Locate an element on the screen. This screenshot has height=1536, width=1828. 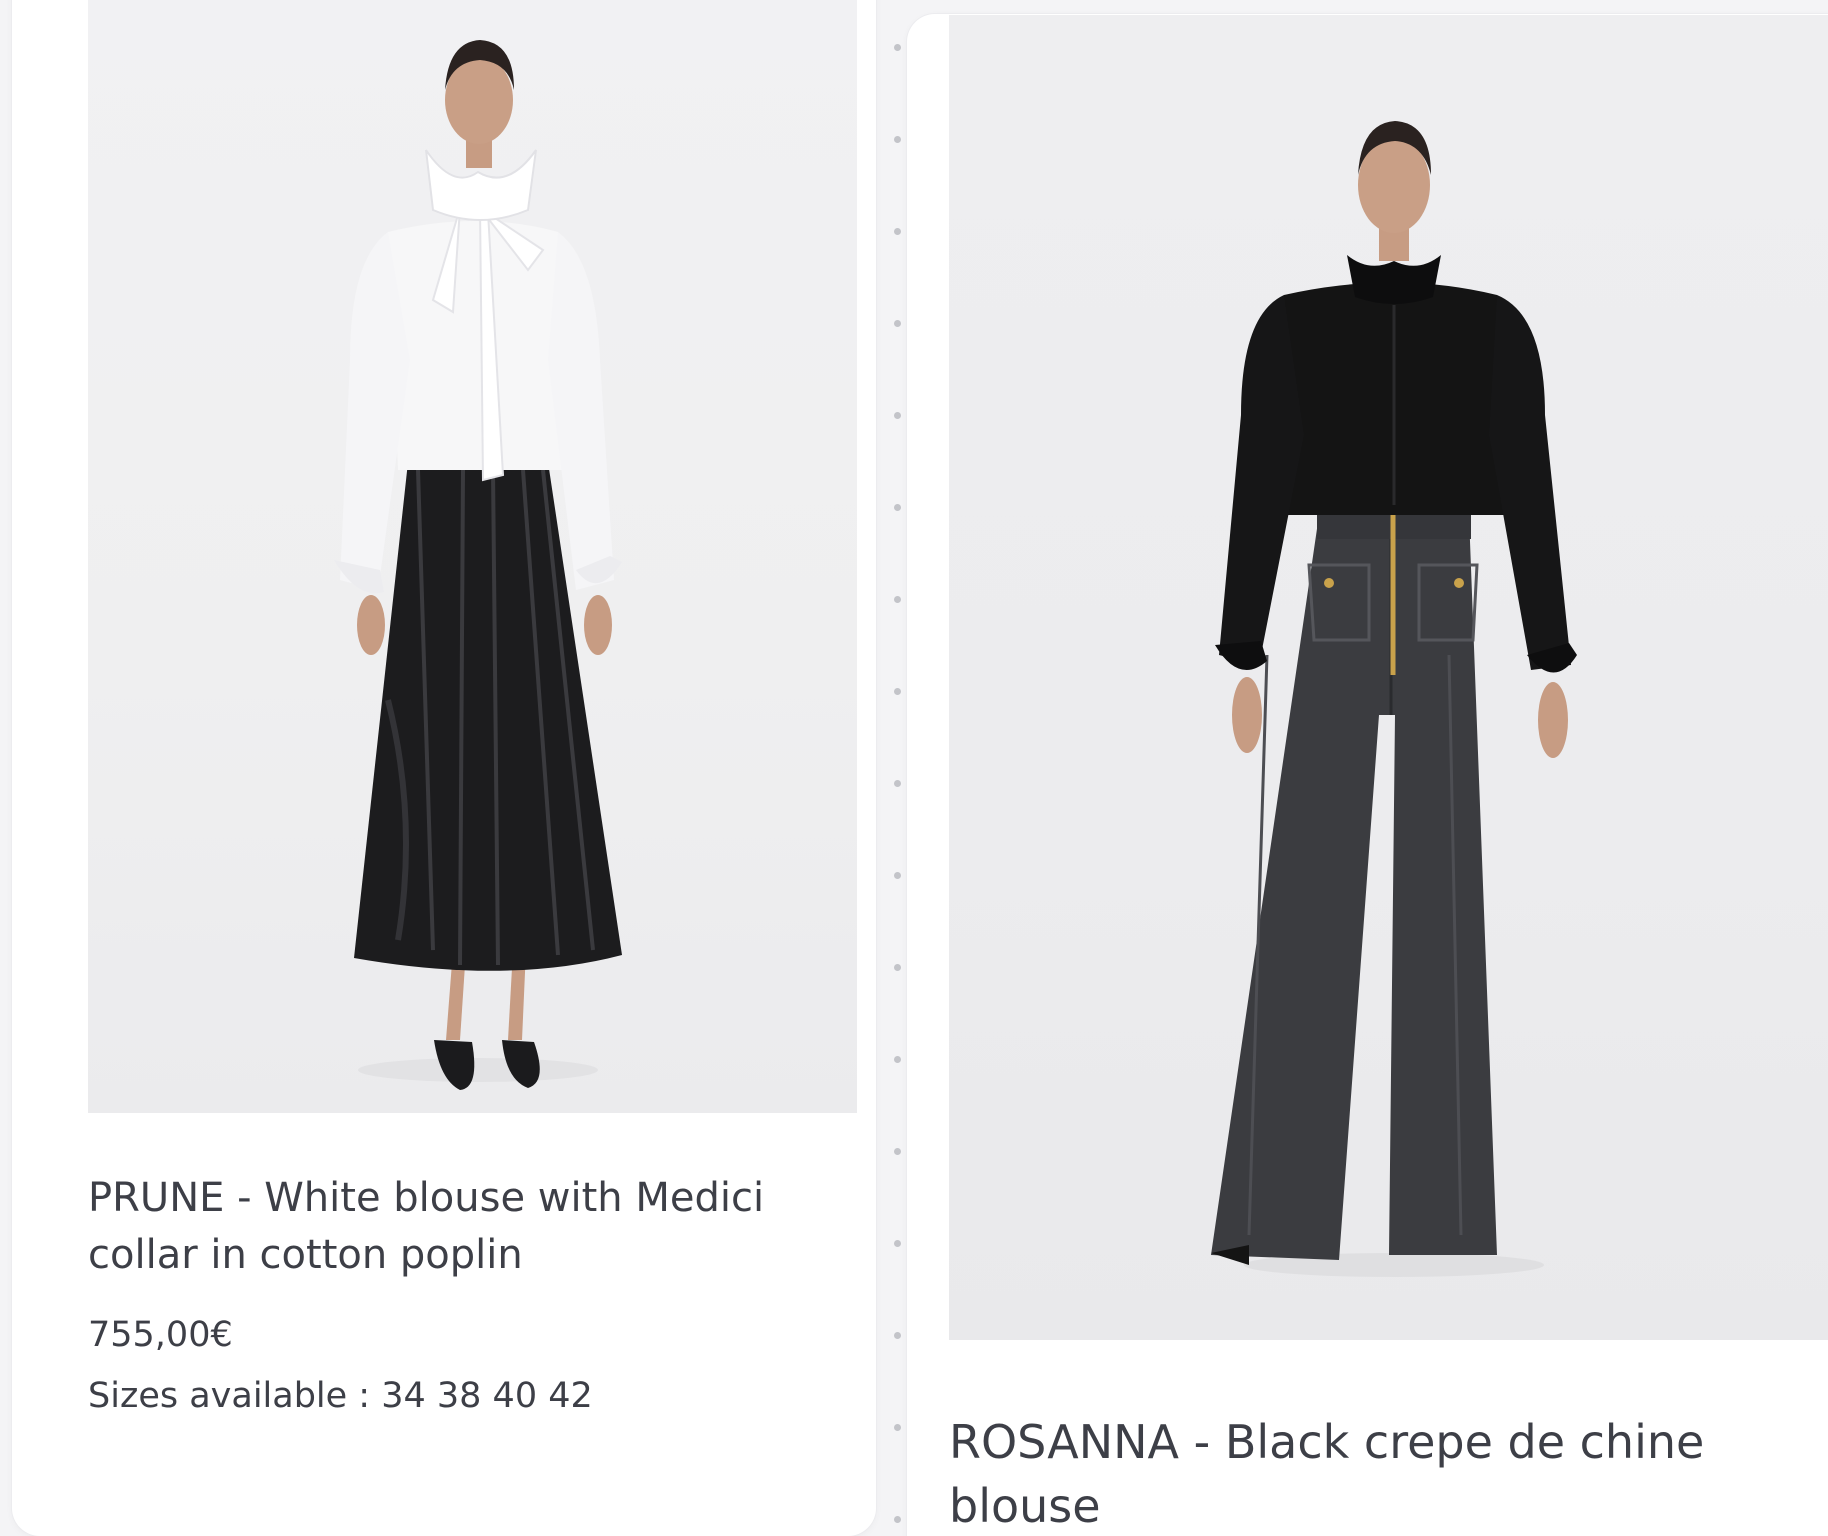
product-price: 755,00€ is located at coordinates (160, 1335).